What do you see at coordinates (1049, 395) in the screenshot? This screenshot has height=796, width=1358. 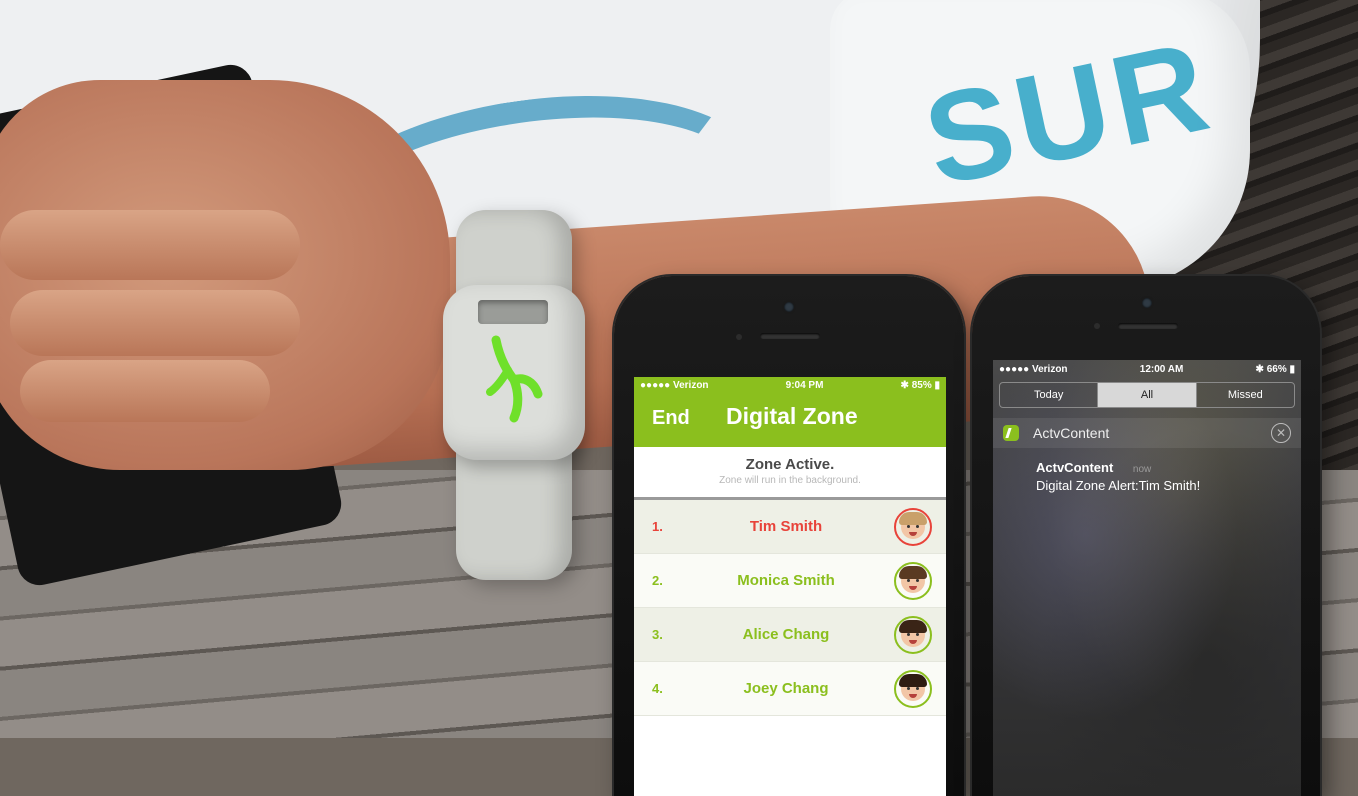 I see `tab-today: Today` at bounding box center [1049, 395].